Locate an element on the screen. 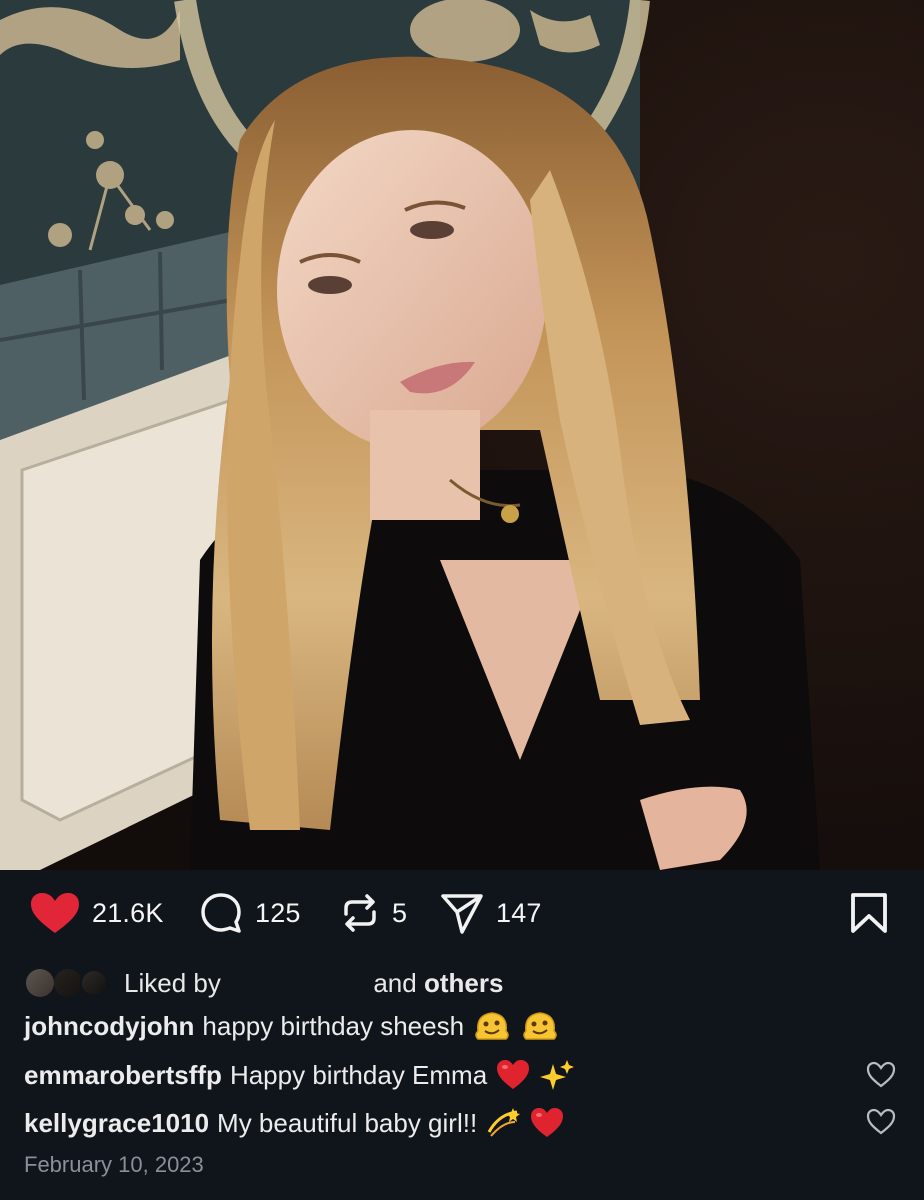 This screenshot has height=1200, width=924. like-button: 21.6K is located at coordinates (97, 913).